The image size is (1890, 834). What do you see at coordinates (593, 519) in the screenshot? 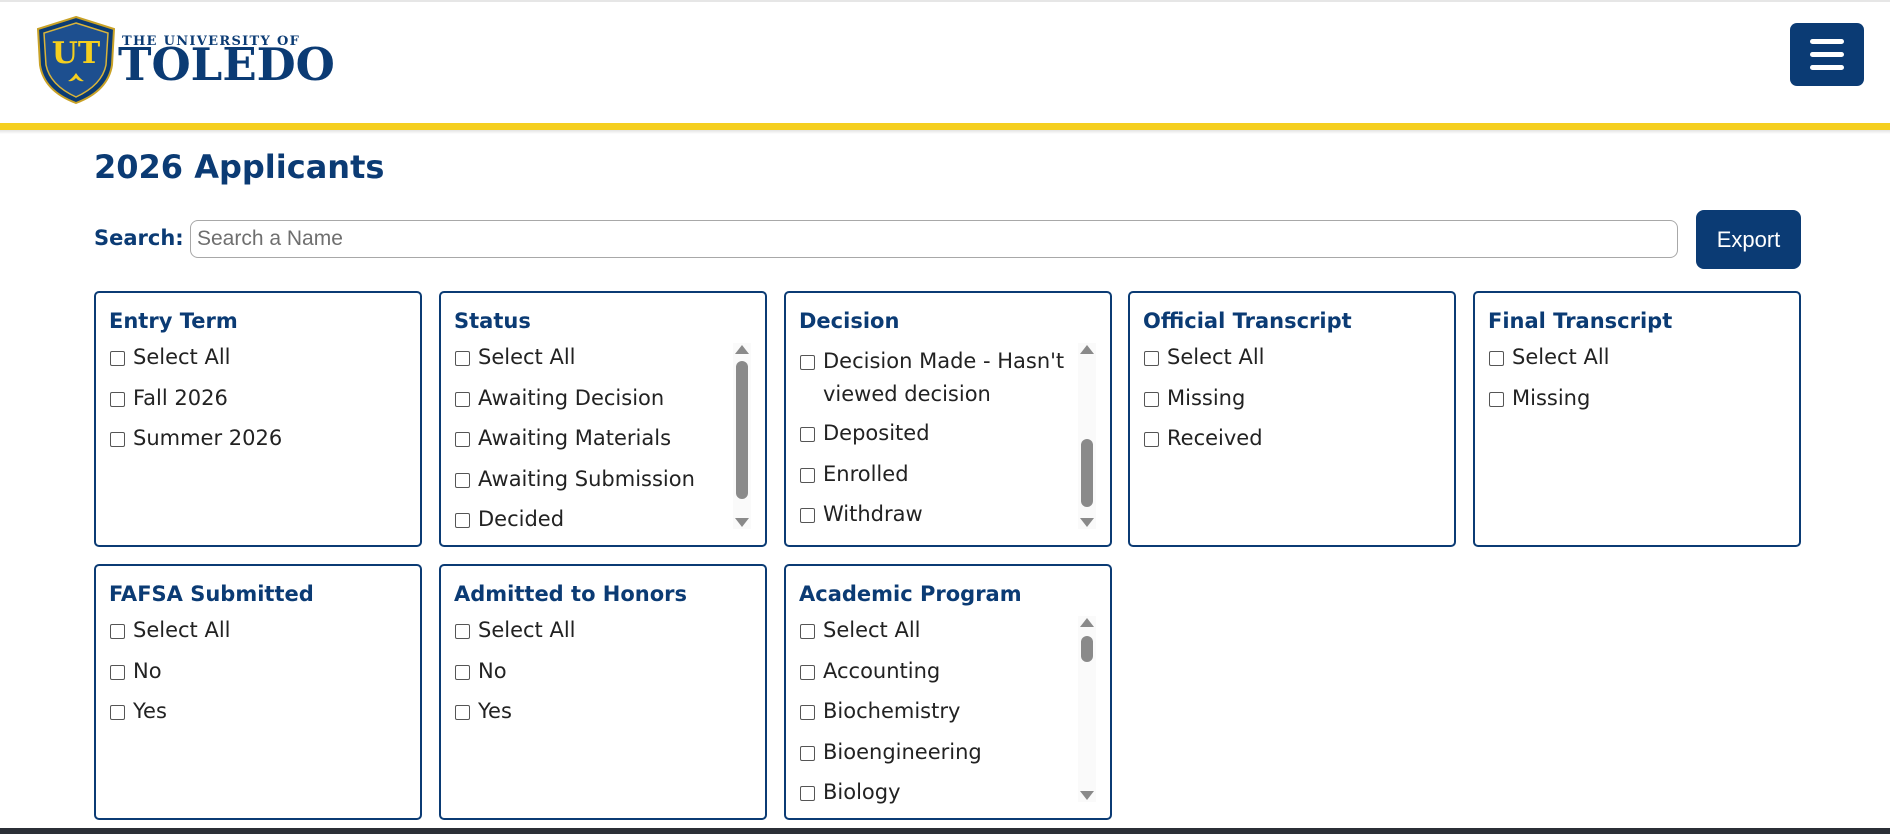
I see `option-item: Decided` at bounding box center [593, 519].